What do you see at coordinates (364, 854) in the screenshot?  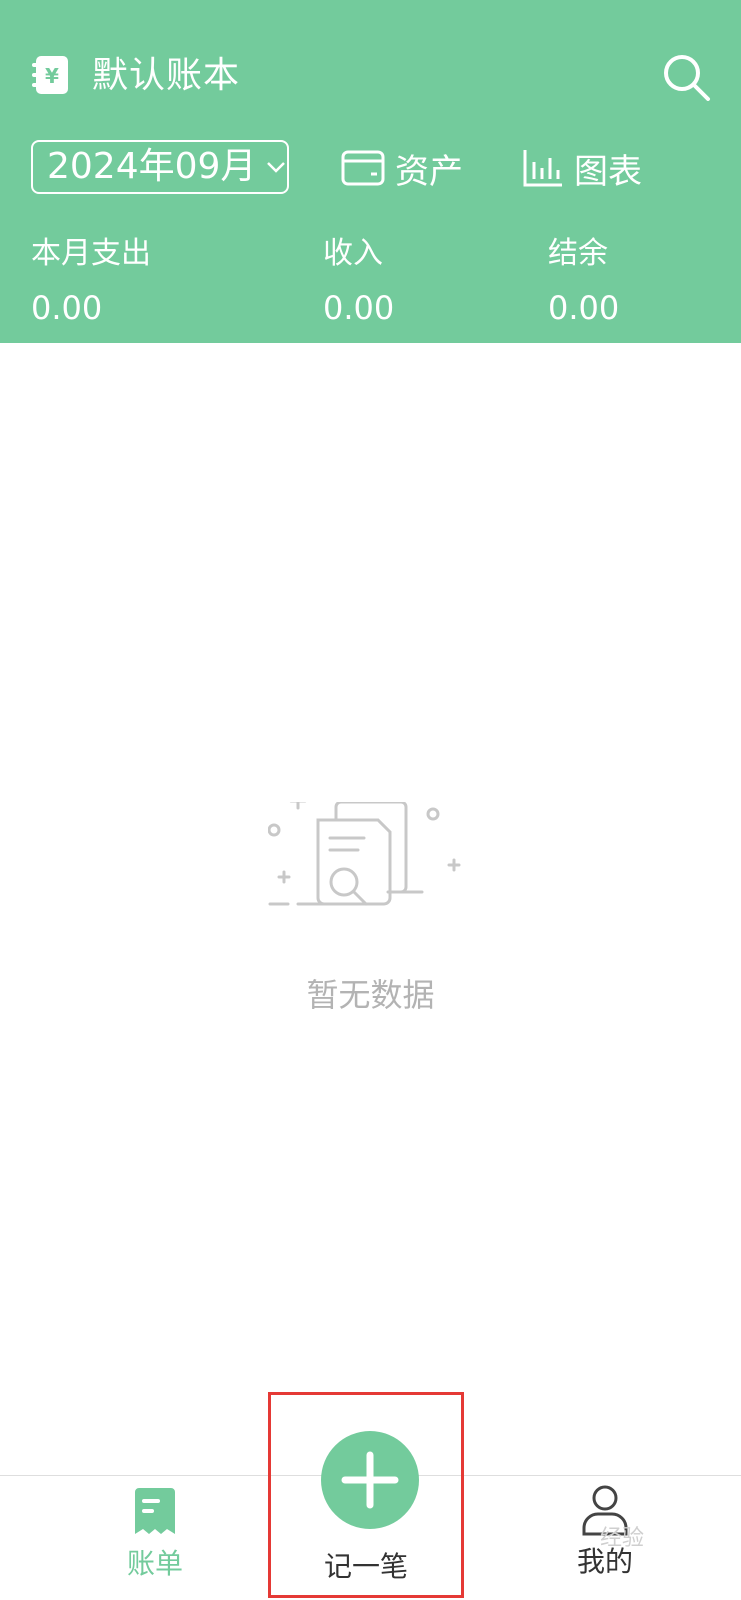 I see `empty-document-search-icon` at bounding box center [364, 854].